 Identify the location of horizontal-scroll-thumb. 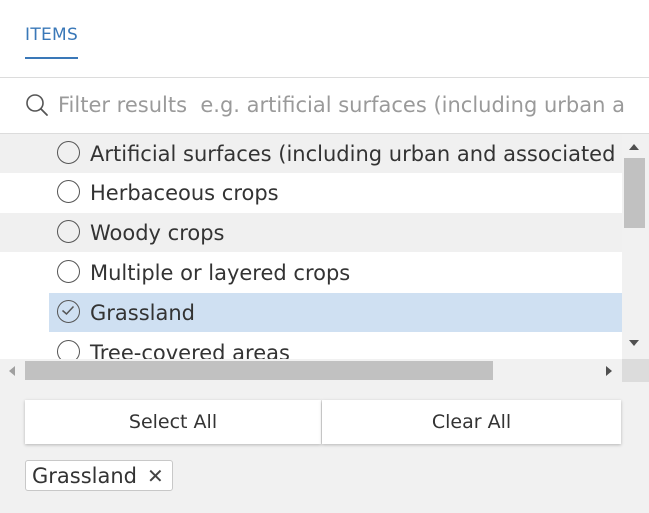
(259, 370).